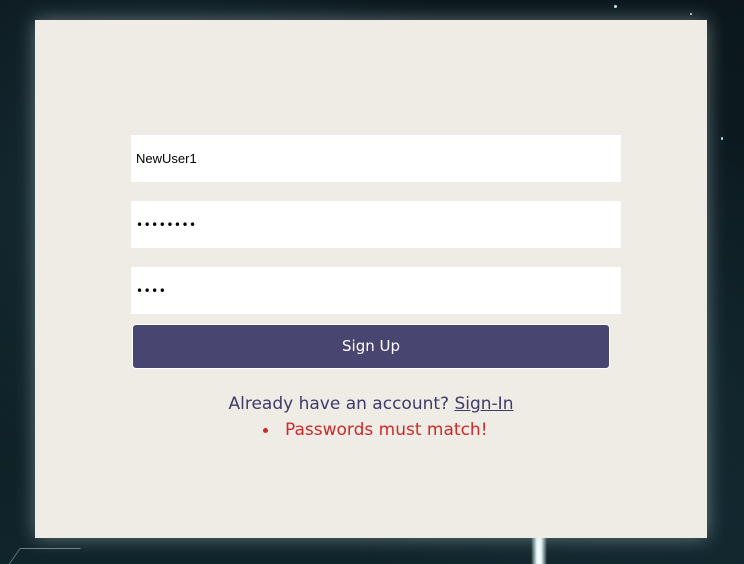 The width and height of the screenshot is (744, 564). What do you see at coordinates (376, 290) in the screenshot?
I see `confirm-password-input` at bounding box center [376, 290].